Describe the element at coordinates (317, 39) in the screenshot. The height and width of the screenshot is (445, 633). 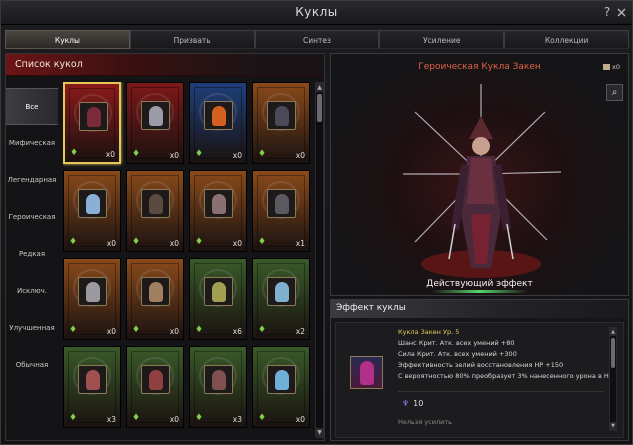
I see `tab-2: Синтез` at that location.